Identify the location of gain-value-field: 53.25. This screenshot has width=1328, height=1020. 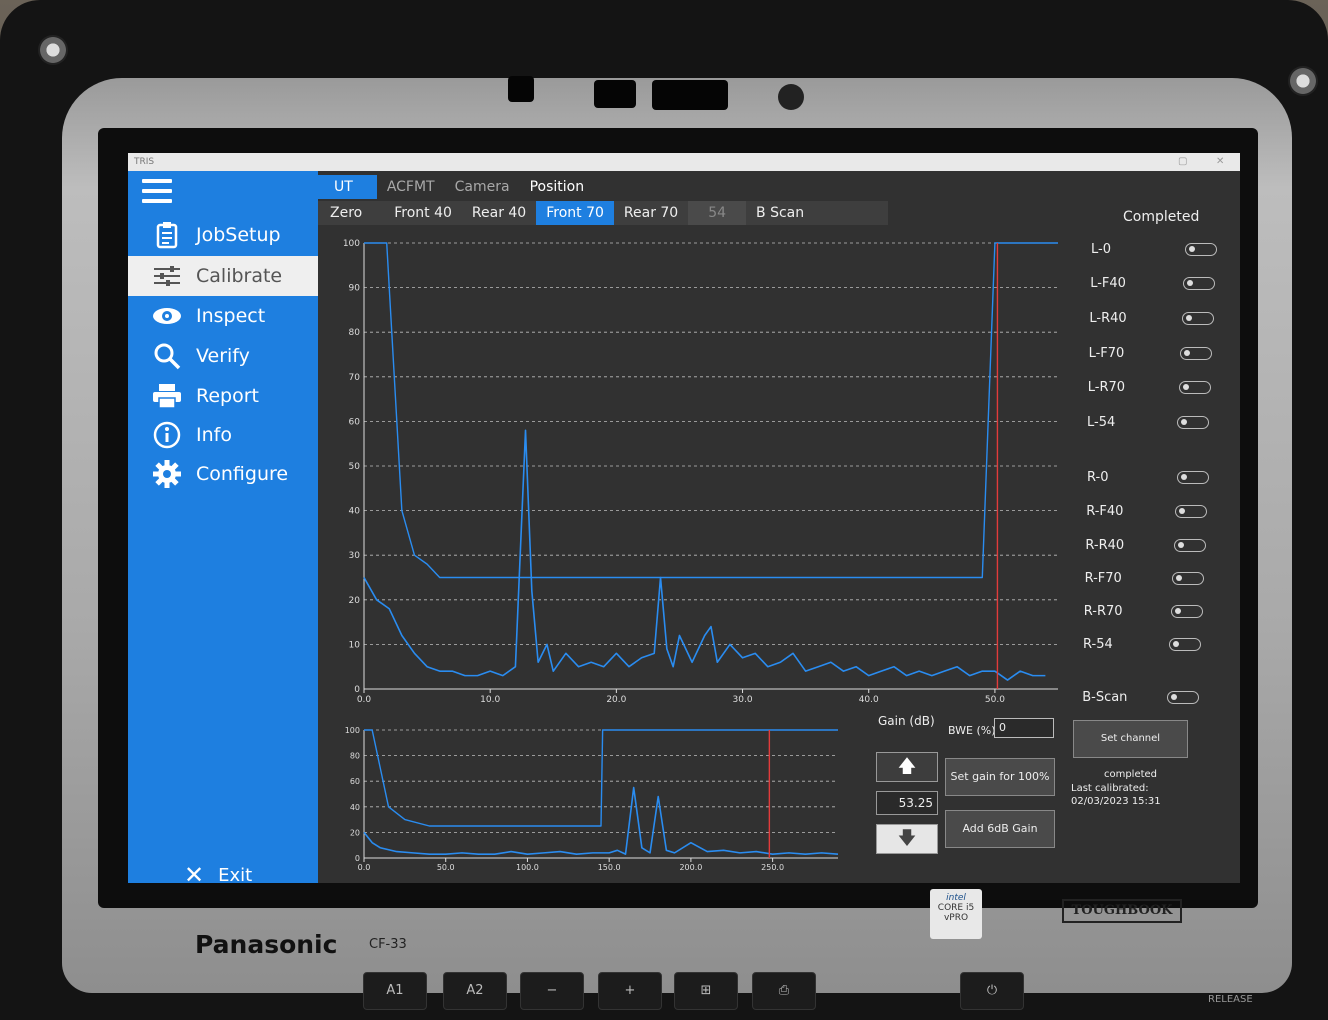
(907, 803).